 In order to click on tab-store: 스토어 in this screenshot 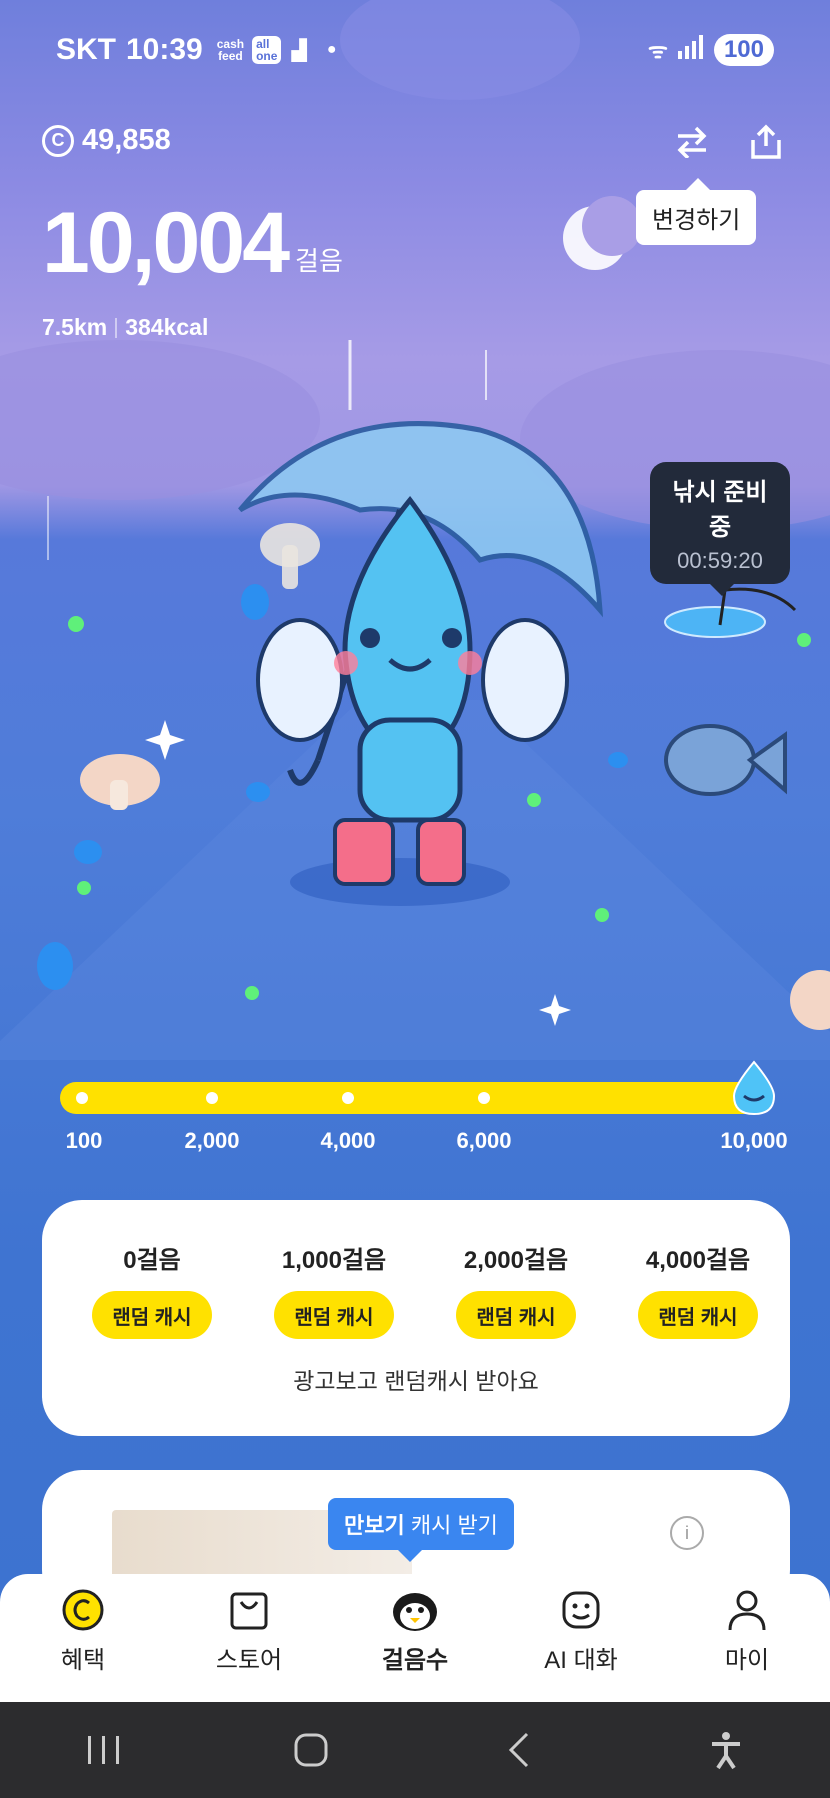, I will do `click(249, 1638)`.